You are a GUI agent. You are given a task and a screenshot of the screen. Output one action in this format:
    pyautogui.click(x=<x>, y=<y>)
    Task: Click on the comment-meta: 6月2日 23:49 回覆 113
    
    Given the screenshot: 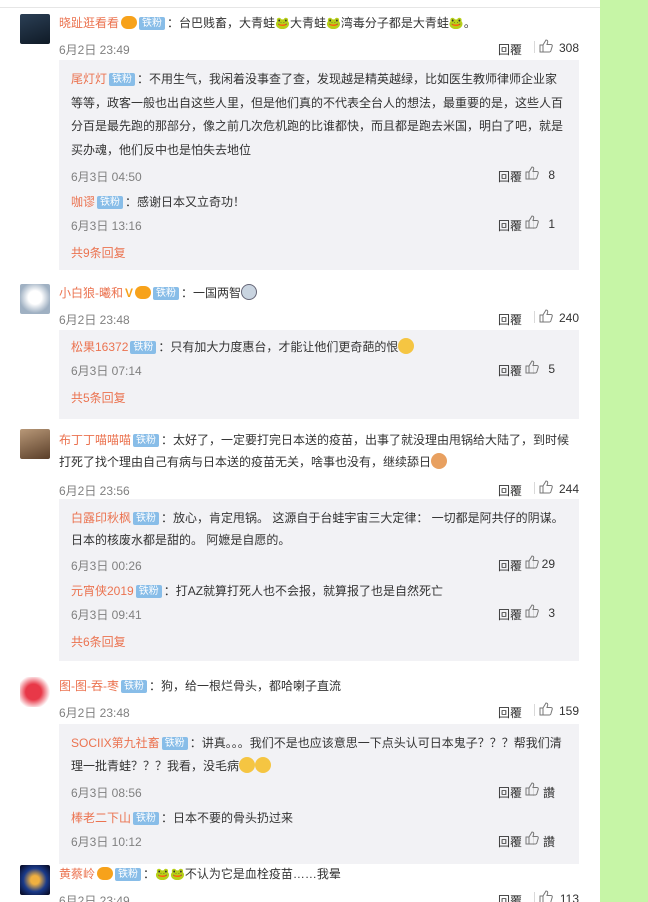 What is the action you would take?
    pyautogui.click(x=319, y=895)
    